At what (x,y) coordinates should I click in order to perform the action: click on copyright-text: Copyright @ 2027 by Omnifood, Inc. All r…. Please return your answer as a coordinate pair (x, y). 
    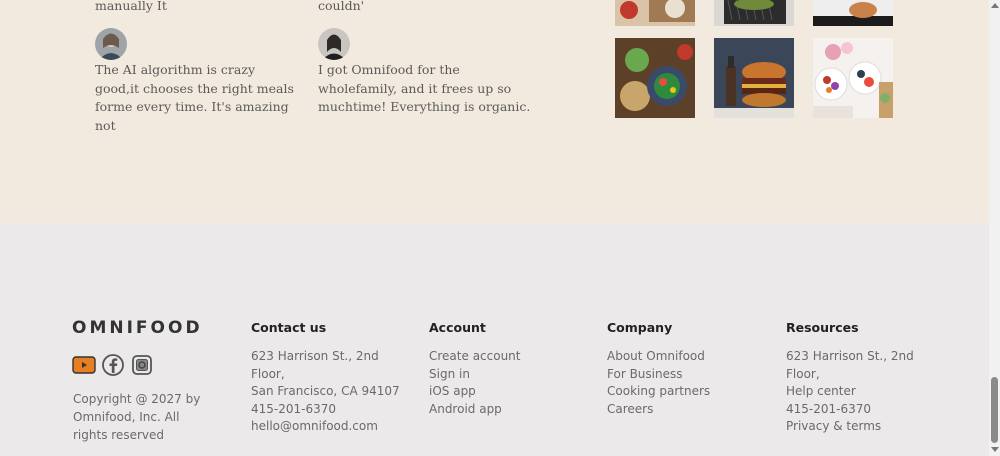
    Looking at the image, I should click on (137, 417).